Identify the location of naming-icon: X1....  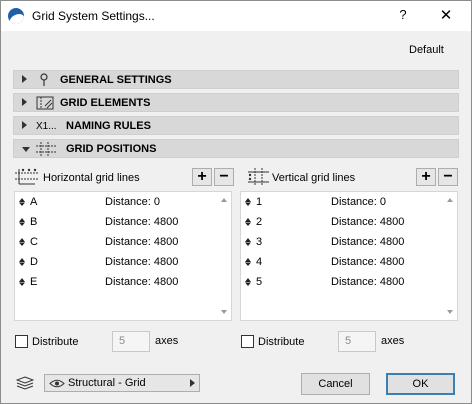
(46, 126).